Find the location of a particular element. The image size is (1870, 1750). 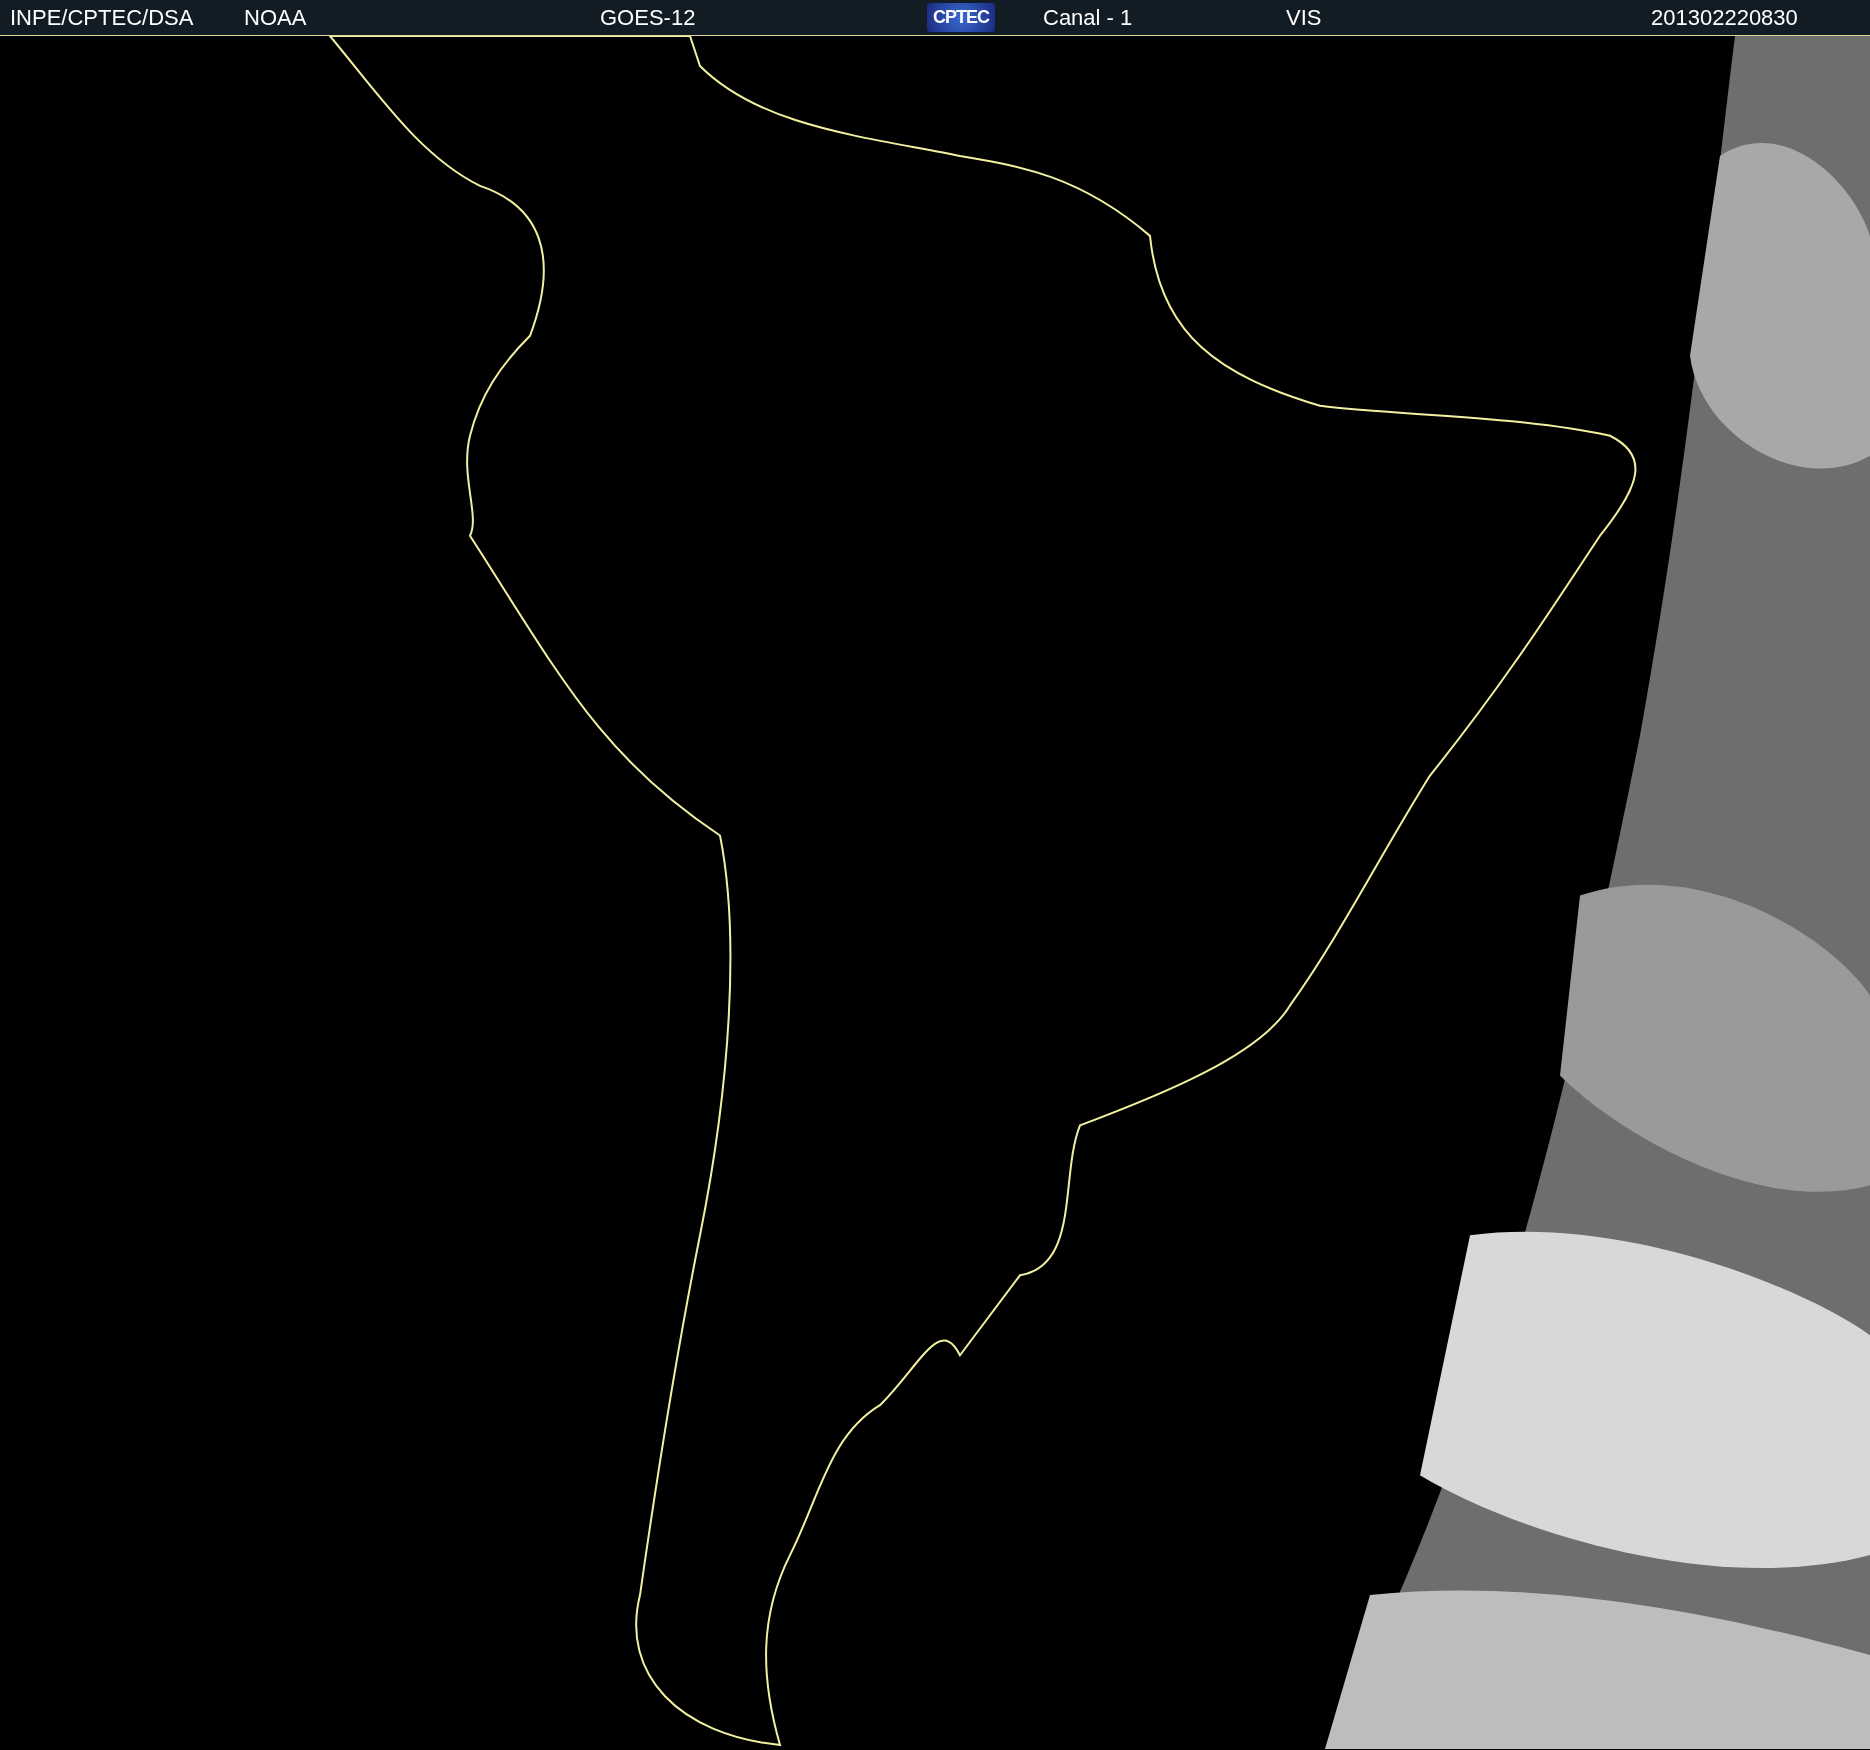

logo-badge: CPTEC is located at coordinates (961, 17).